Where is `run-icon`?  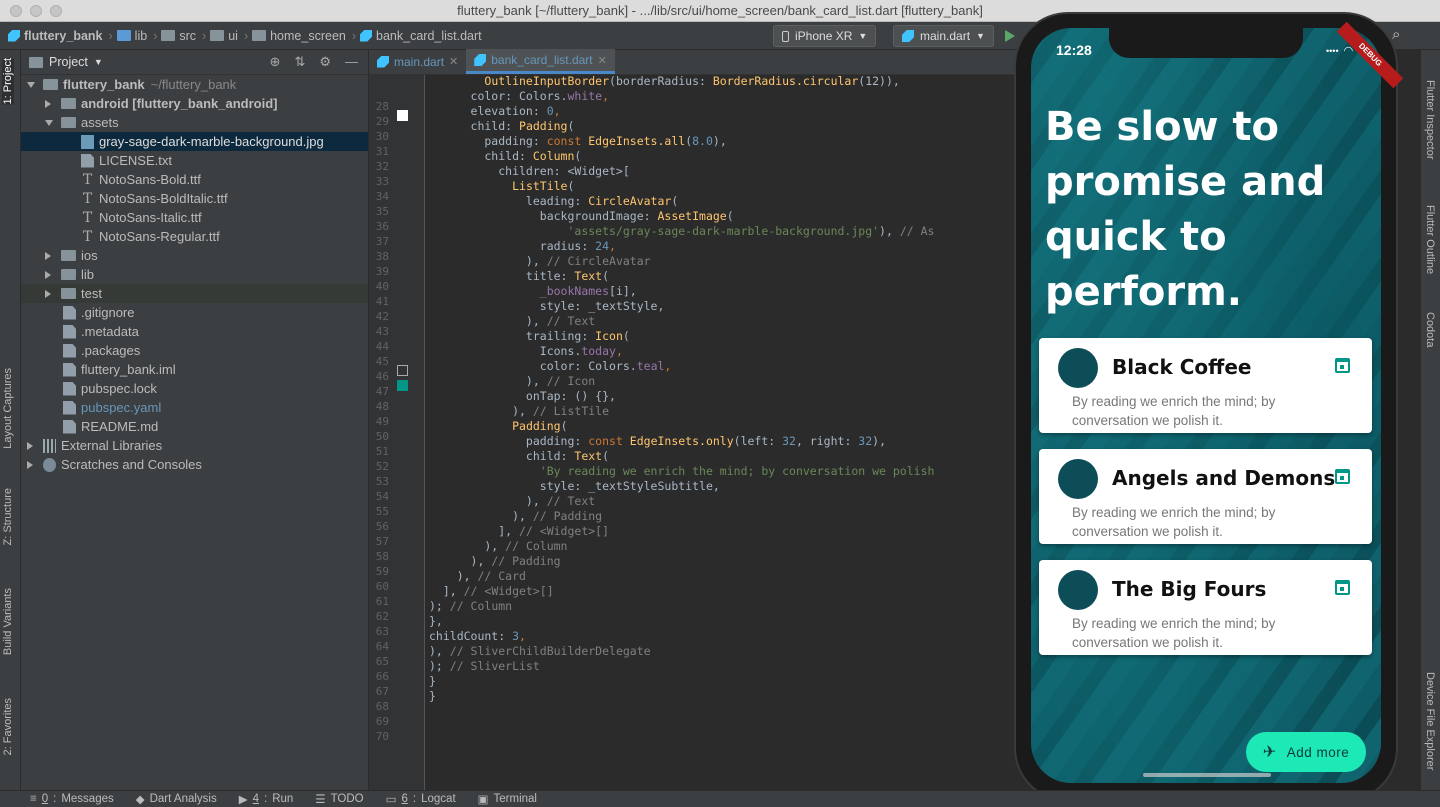
run-icon is located at coordinates (1010, 36).